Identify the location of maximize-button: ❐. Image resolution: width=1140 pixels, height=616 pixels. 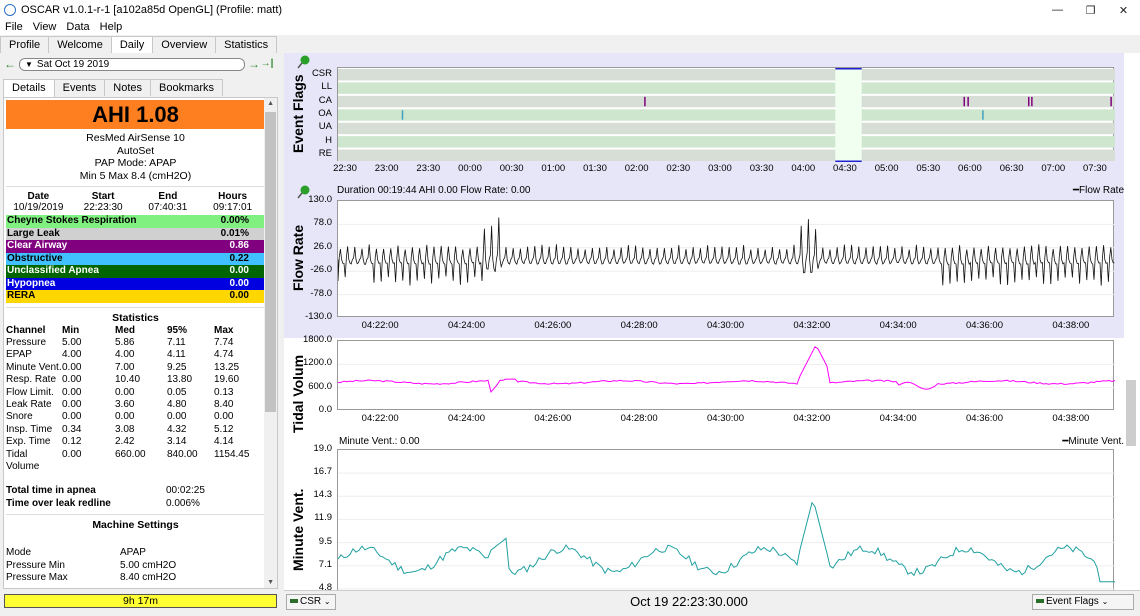
(1090, 10).